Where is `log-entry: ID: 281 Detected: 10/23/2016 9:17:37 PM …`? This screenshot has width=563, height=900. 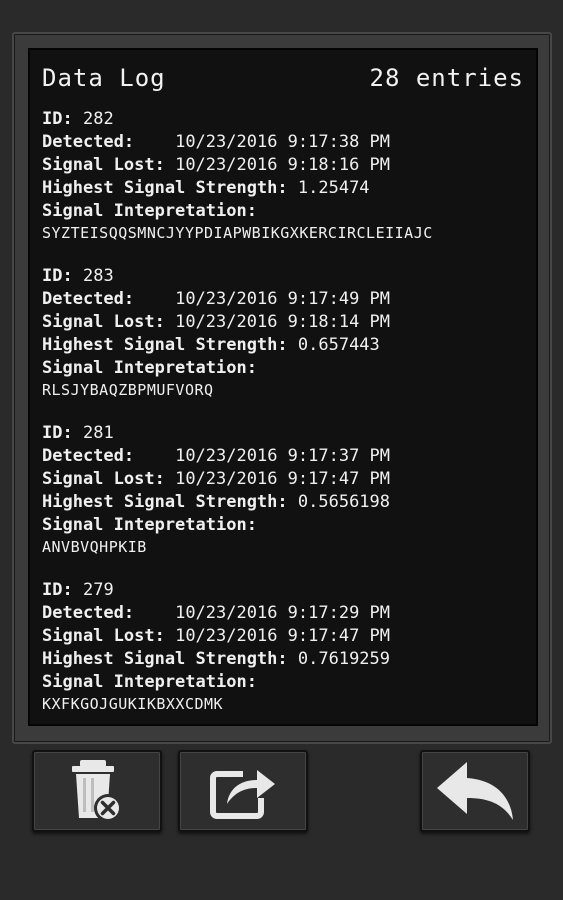 log-entry: ID: 281 Detected: 10/23/2016 9:17:37 PM … is located at coordinates (286, 490).